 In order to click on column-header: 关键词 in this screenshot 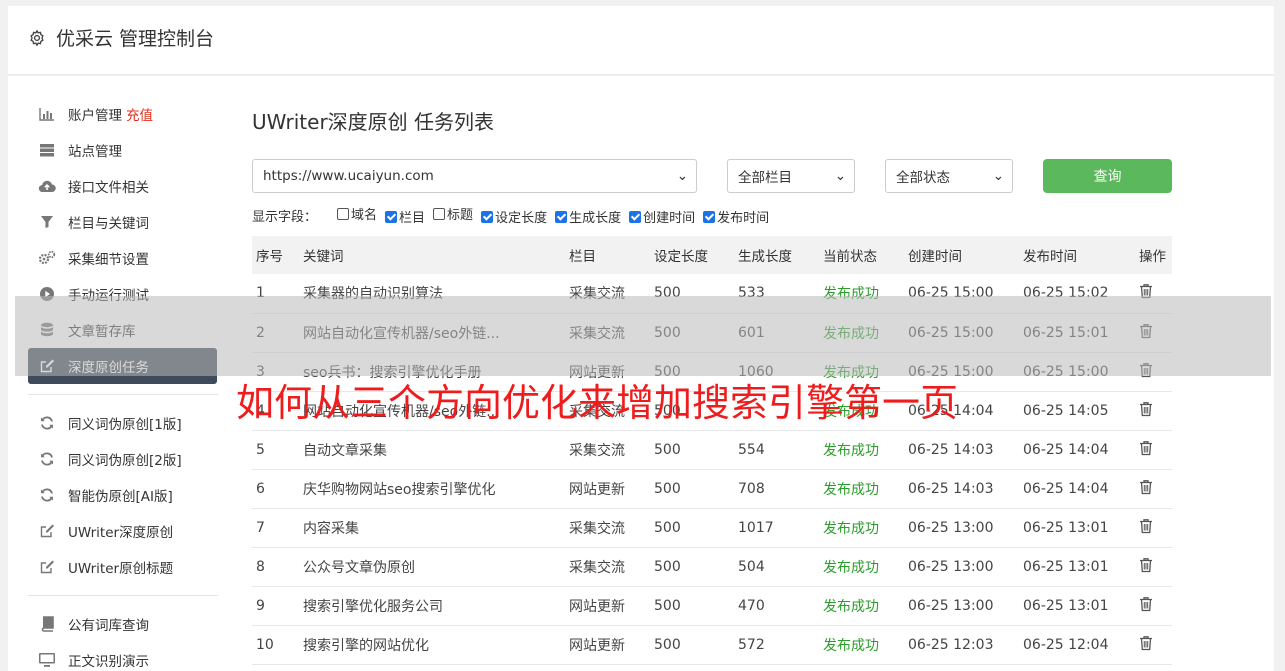, I will do `click(432, 255)`.